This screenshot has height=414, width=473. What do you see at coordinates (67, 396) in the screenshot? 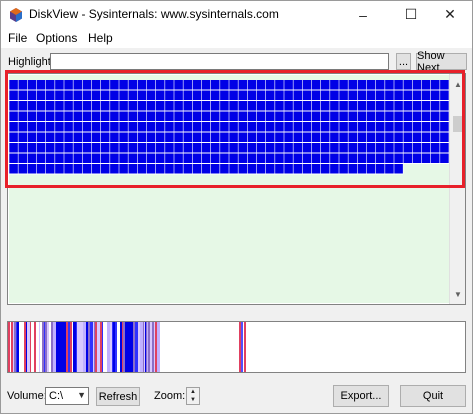
I see `volume-select: C:\ ▼` at bounding box center [67, 396].